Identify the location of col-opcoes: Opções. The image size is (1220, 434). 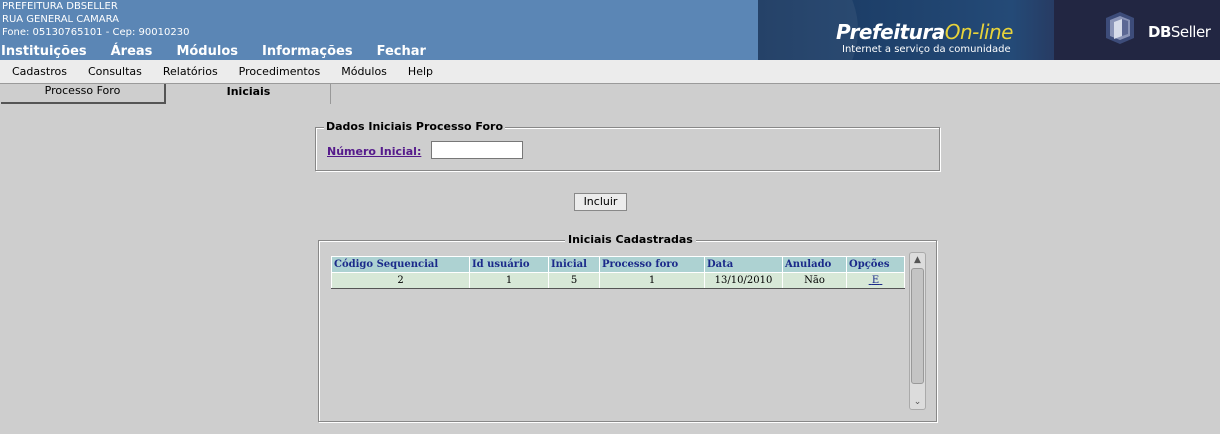
(875, 264).